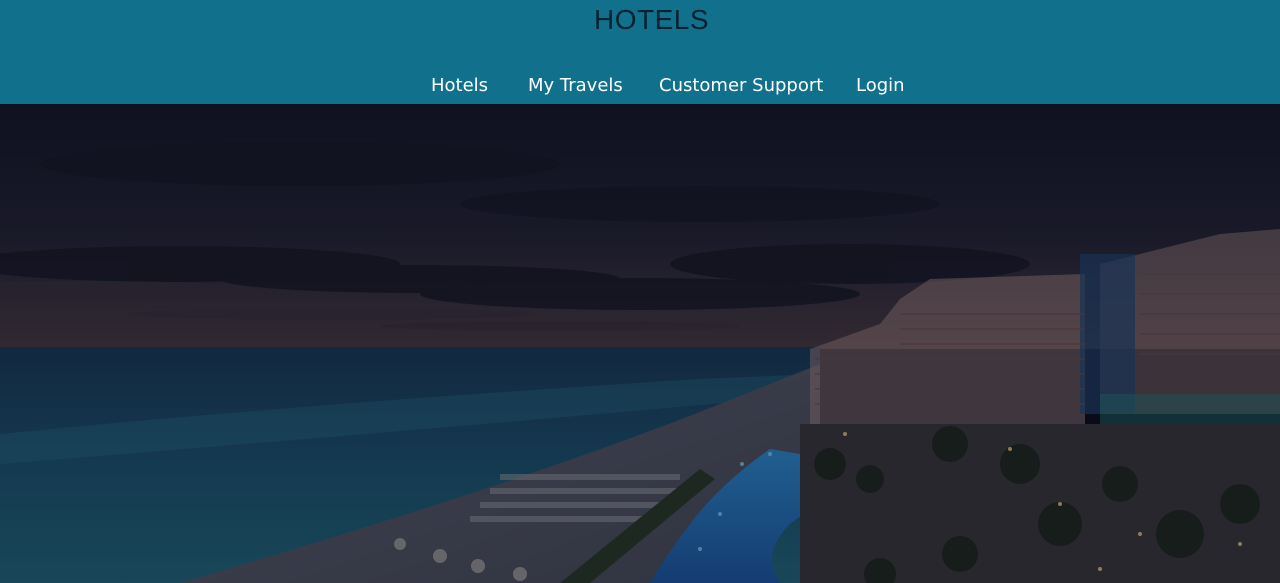  I want to click on nav-my-travels-link: My Travels, so click(575, 86).